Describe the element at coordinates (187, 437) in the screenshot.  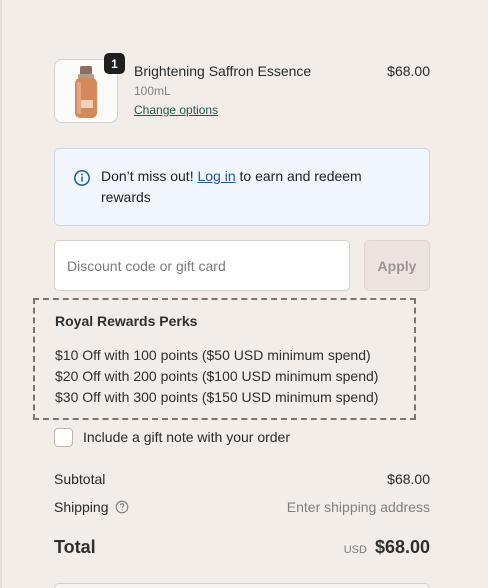
I see `gift-note-label: Include a gift note with your order` at that location.